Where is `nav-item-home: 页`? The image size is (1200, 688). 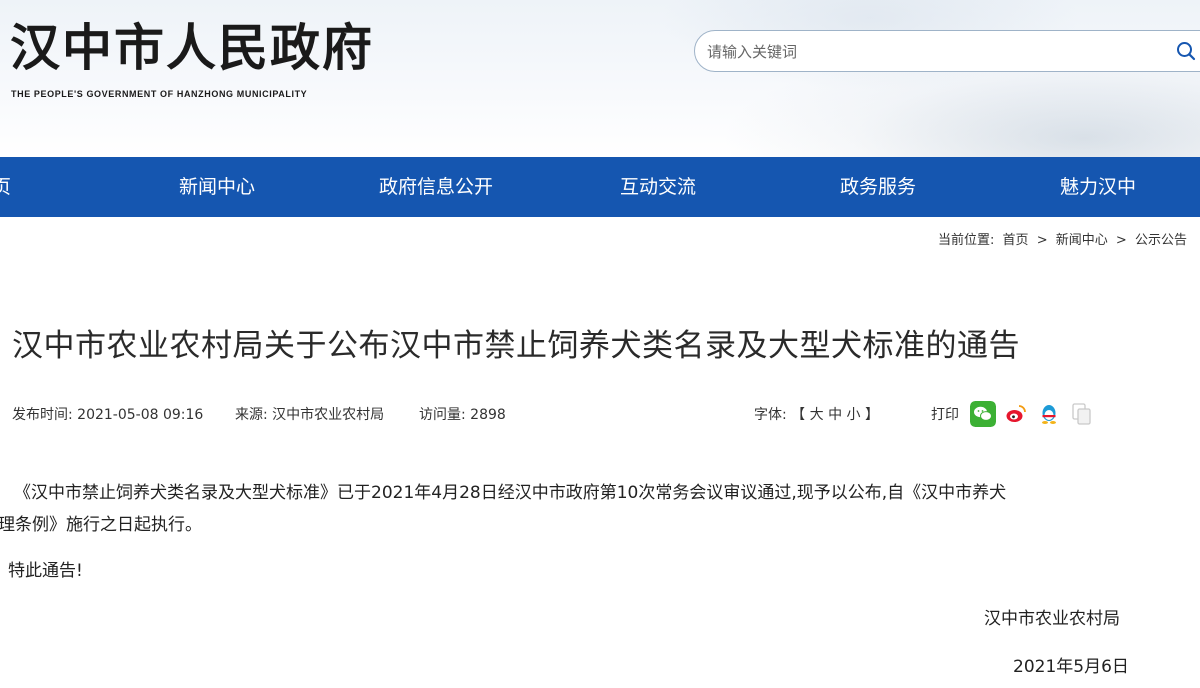 nav-item-home: 页 is located at coordinates (5, 187).